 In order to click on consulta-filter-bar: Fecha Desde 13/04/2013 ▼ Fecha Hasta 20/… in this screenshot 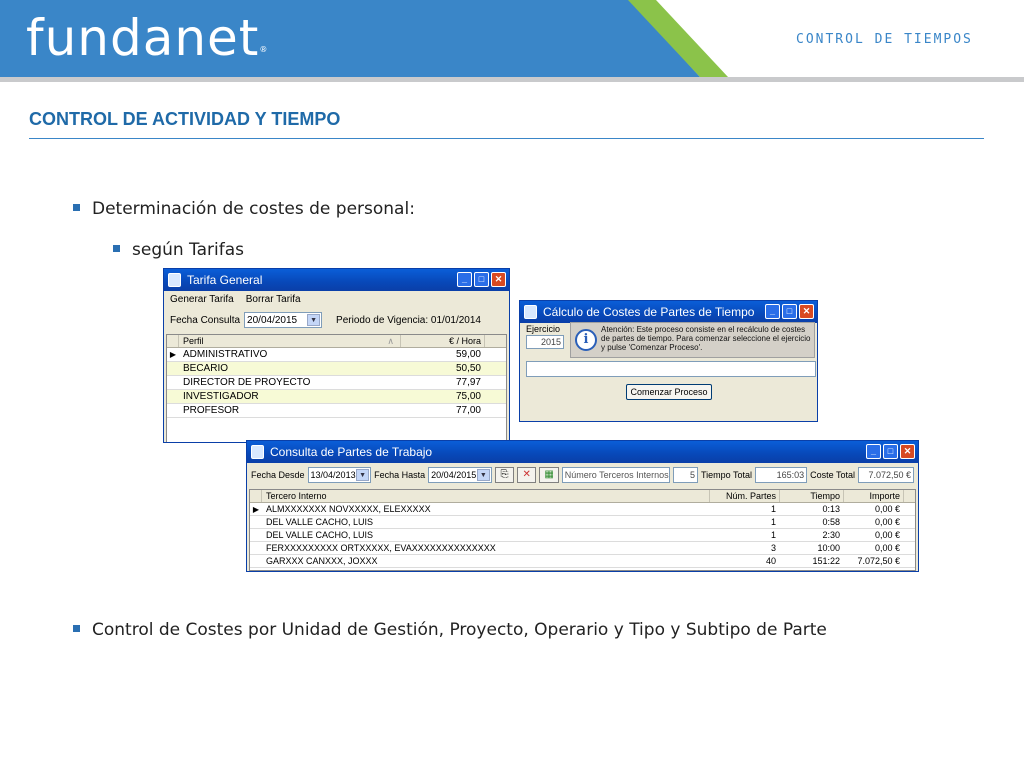, I will do `click(582, 475)`.